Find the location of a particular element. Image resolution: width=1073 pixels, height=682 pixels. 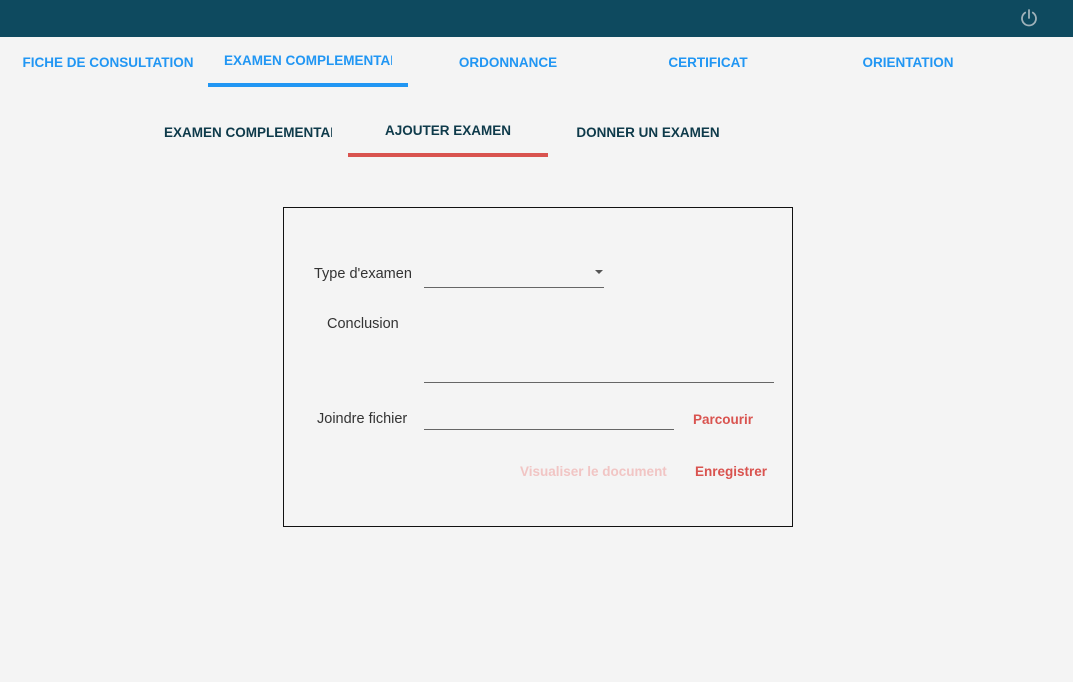

subtab-label: DONNER UN EXAMEN is located at coordinates (648, 132).